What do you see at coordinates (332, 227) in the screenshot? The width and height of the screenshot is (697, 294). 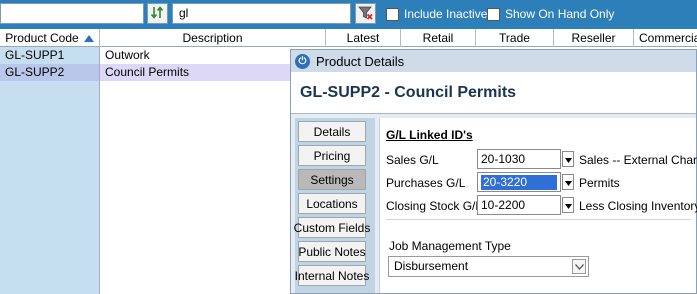 I see `tab-custom-fields: Custom Fields` at bounding box center [332, 227].